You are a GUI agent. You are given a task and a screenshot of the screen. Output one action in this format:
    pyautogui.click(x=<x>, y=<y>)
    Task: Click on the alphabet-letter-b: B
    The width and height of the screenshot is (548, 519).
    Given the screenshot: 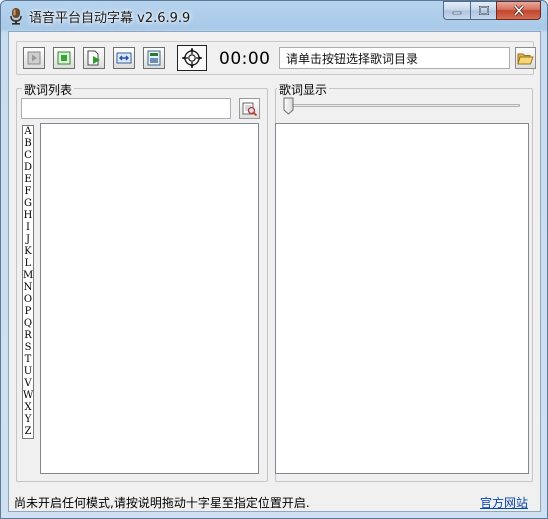 What is the action you would take?
    pyautogui.click(x=28, y=144)
    